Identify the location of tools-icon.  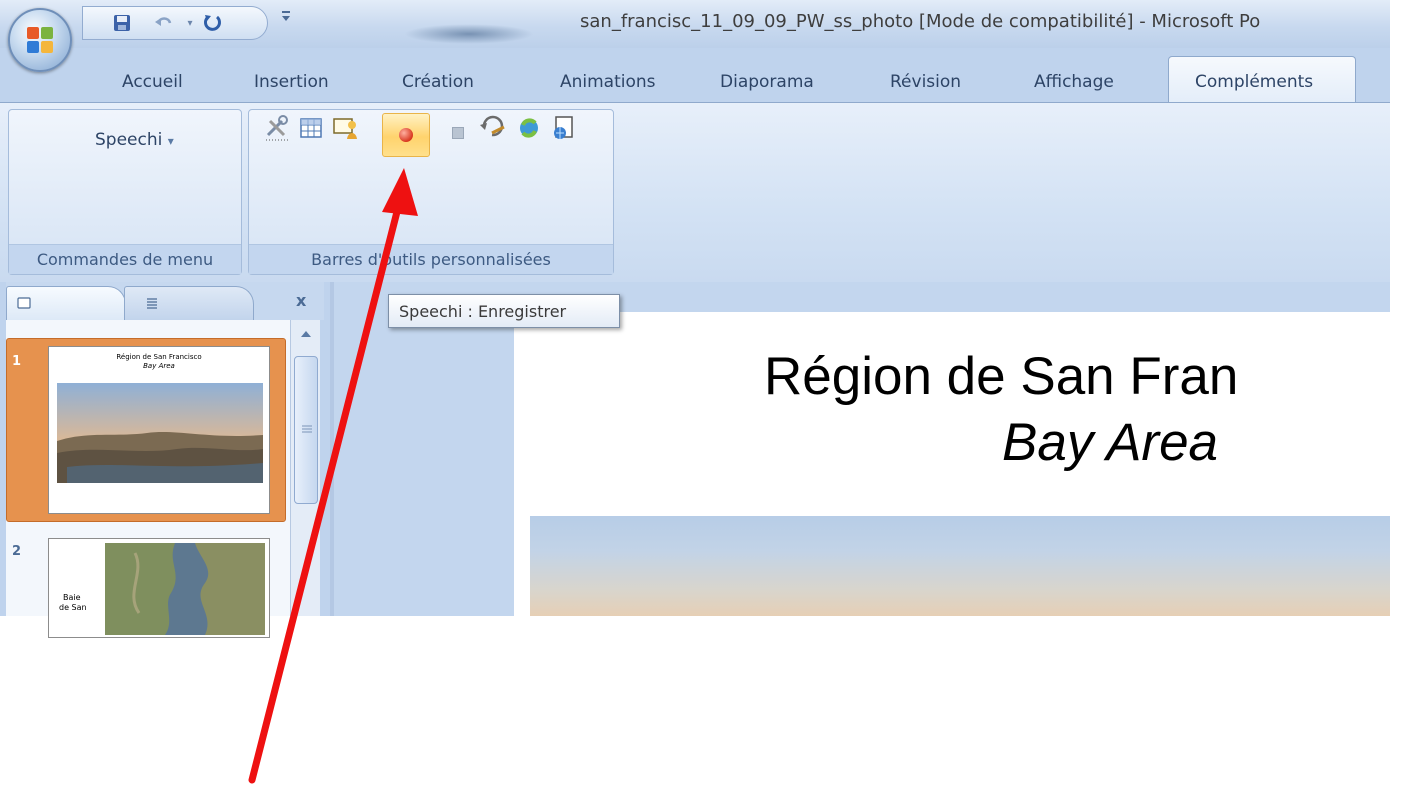
(277, 128).